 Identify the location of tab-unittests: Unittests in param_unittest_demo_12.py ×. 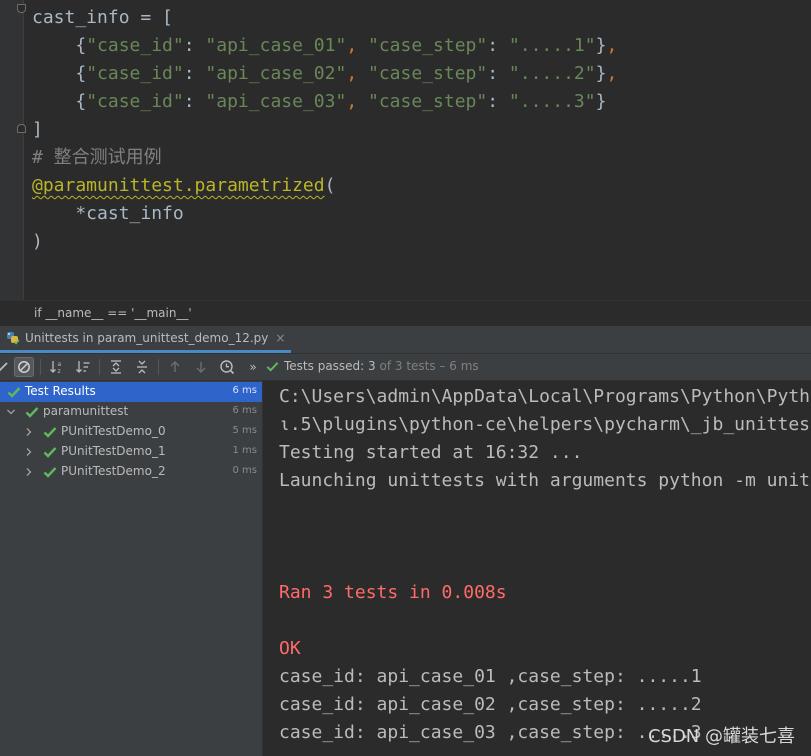
(146, 339).